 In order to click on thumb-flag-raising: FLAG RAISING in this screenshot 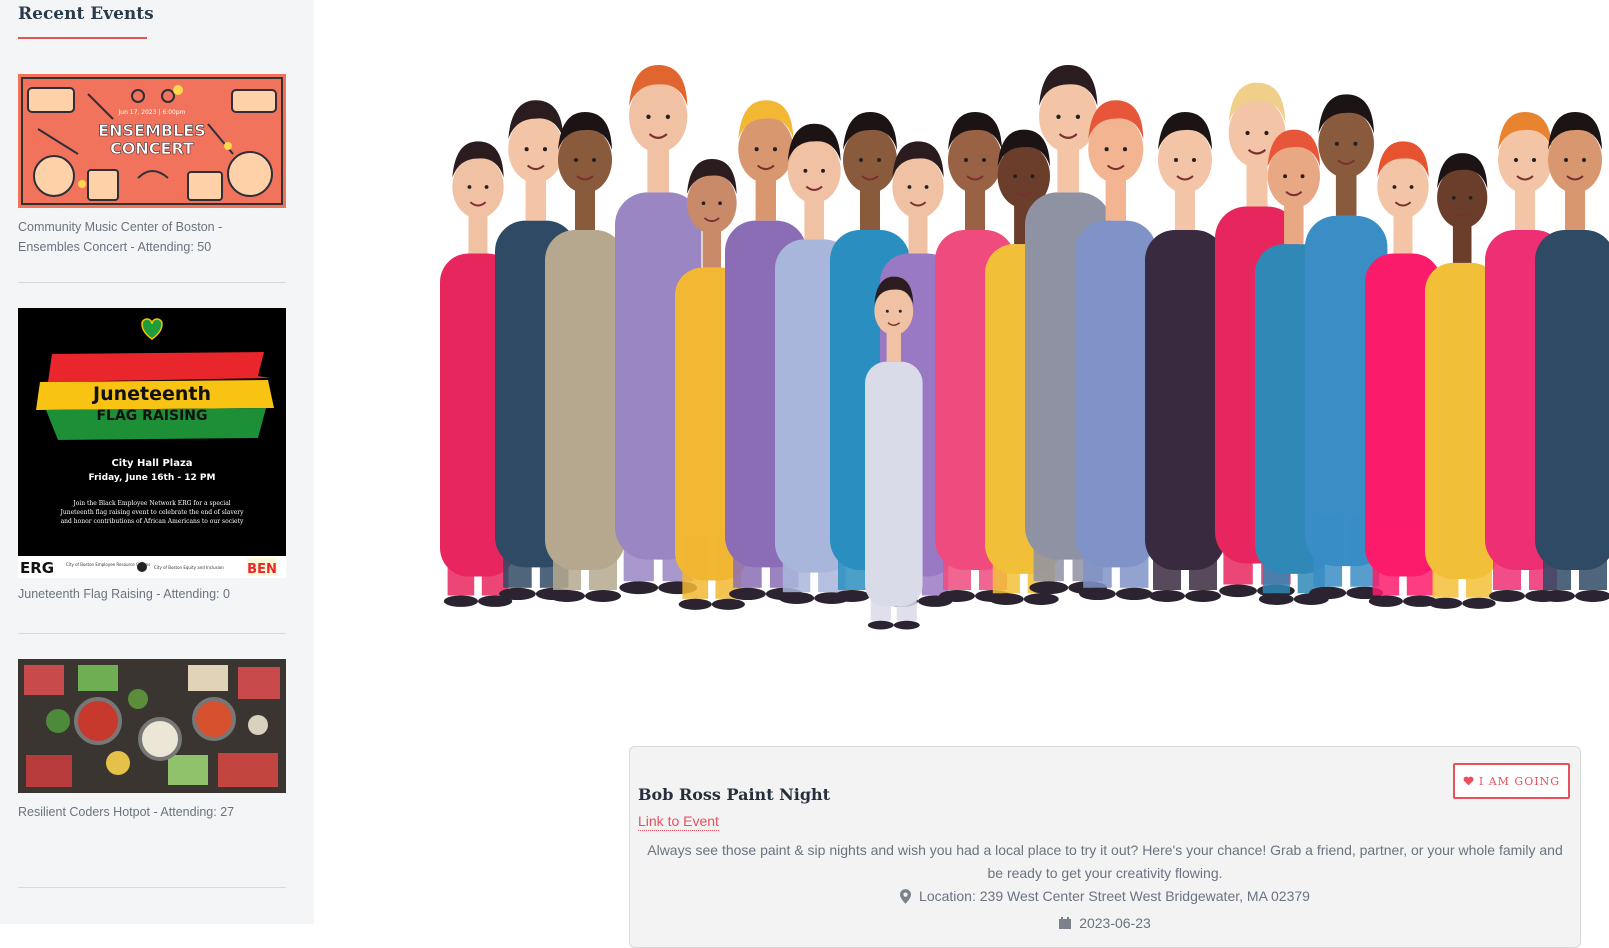, I will do `click(151, 416)`.